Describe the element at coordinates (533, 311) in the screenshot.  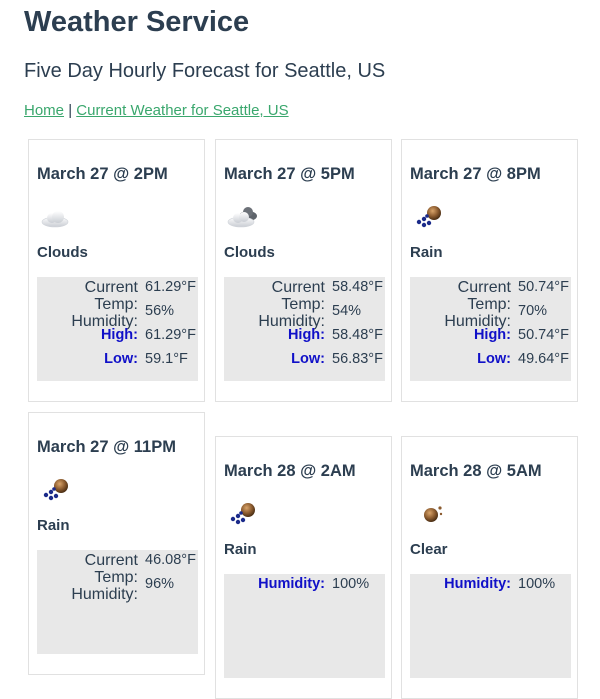
I see `humidity-value: 70%` at that location.